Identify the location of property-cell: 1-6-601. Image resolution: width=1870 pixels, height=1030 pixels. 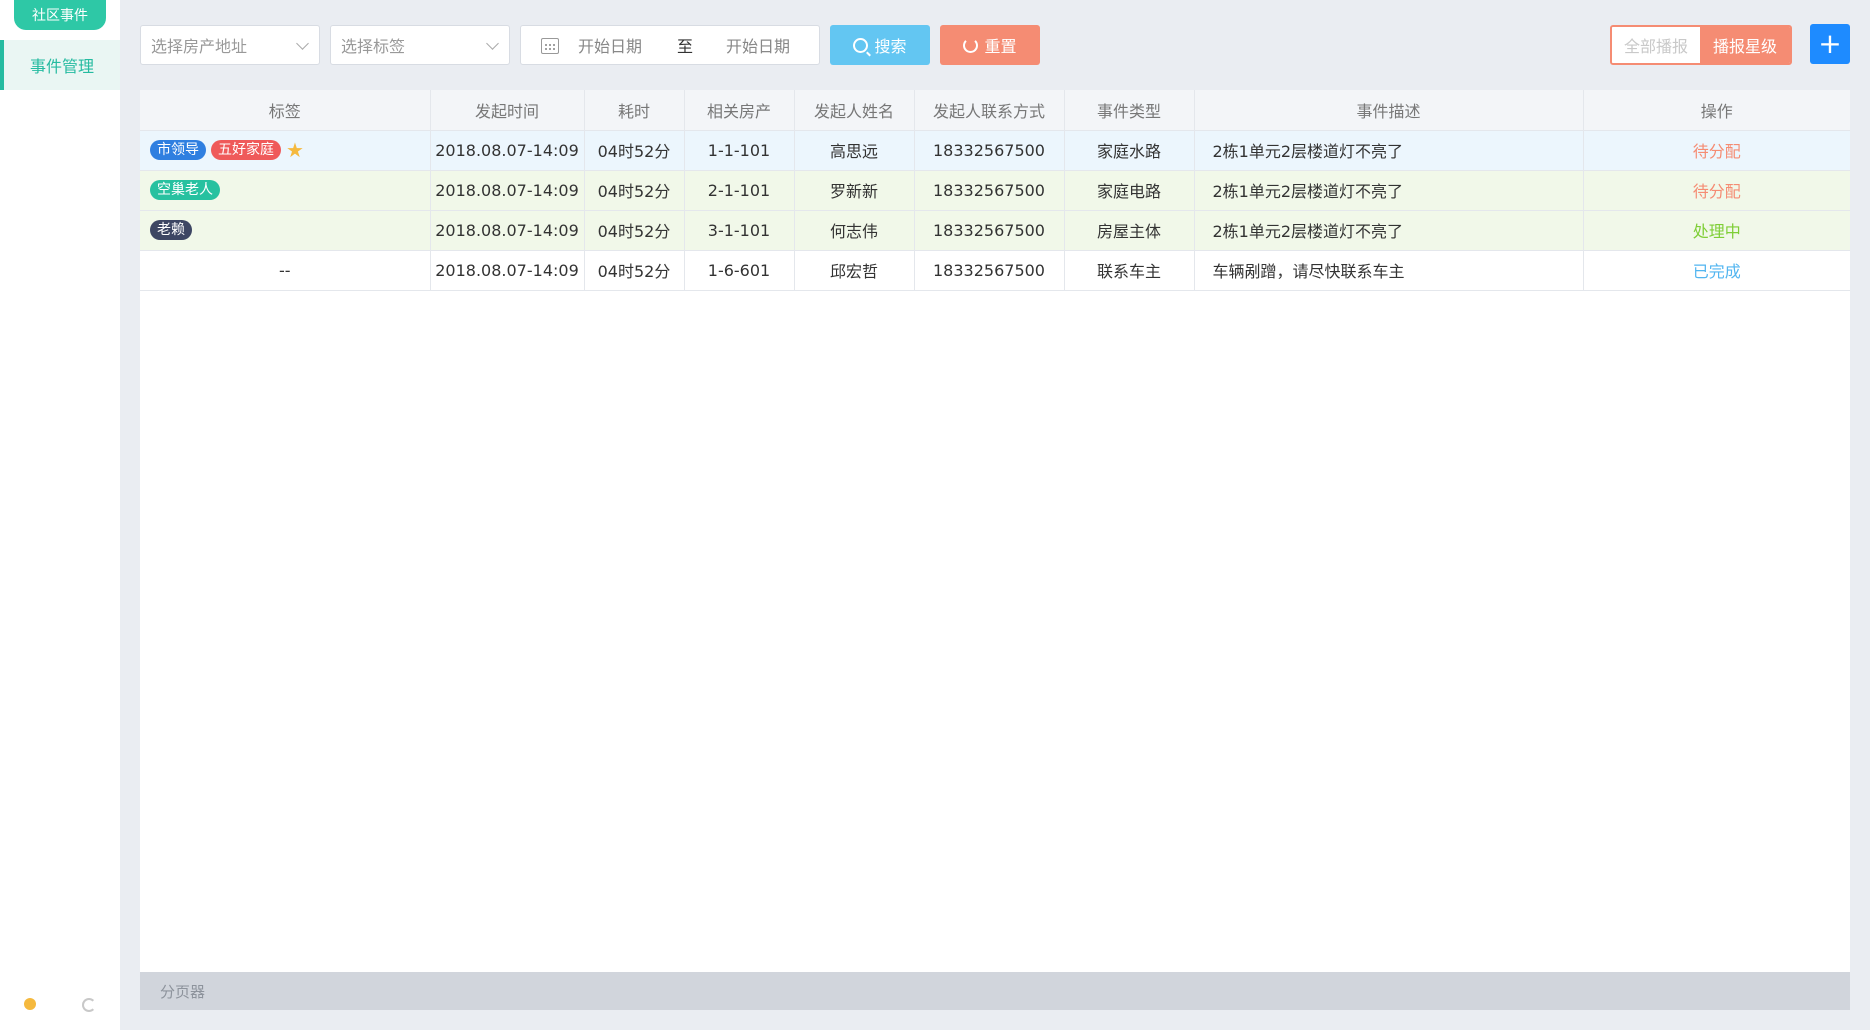
(739, 270).